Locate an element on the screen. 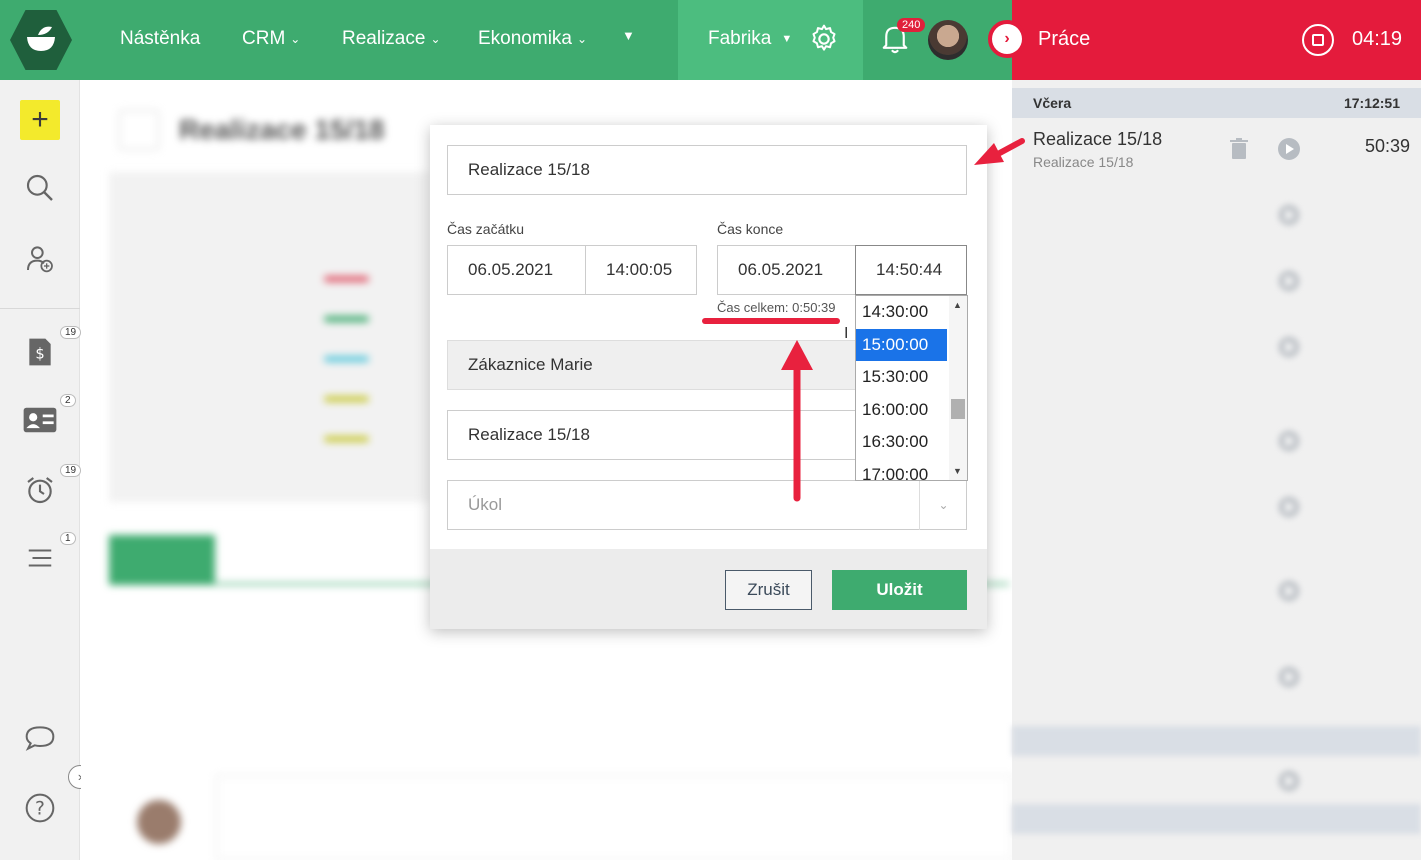 The width and height of the screenshot is (1421, 860). blurred-page-title: Realizace 15/18 is located at coordinates (282, 129).